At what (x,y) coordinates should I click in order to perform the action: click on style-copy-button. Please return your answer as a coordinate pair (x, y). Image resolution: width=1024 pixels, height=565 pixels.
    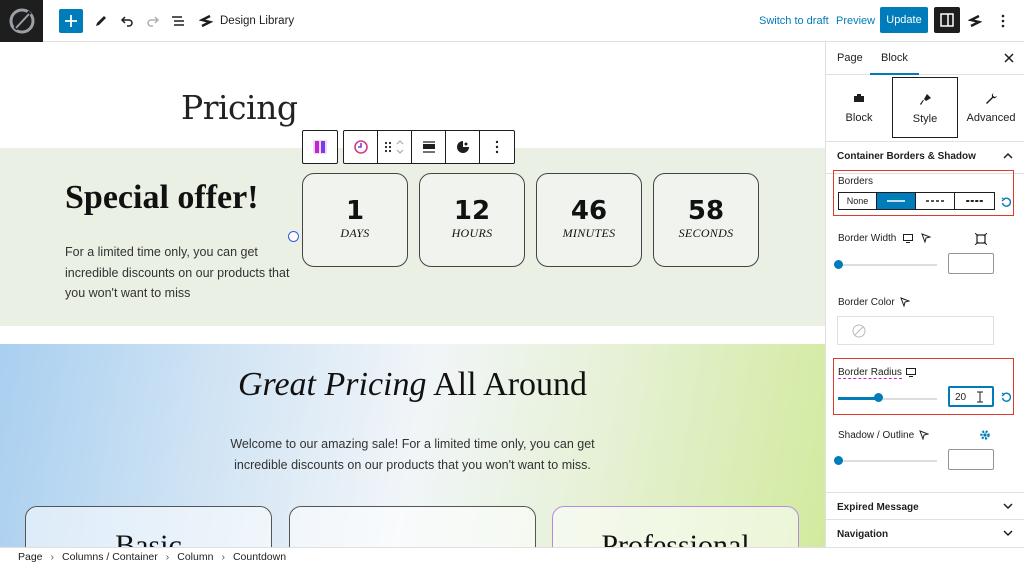
    Looking at the image, I should click on (463, 147).